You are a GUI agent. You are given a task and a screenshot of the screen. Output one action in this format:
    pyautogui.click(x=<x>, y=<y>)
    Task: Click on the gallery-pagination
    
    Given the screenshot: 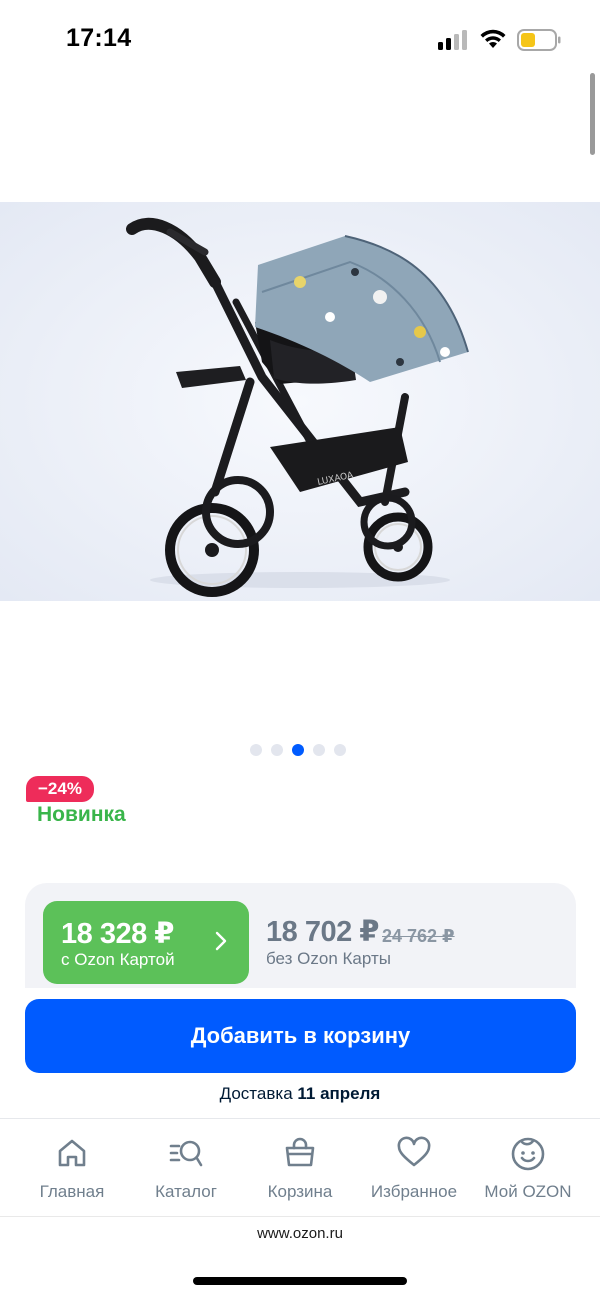 What is the action you would take?
    pyautogui.click(x=298, y=750)
    